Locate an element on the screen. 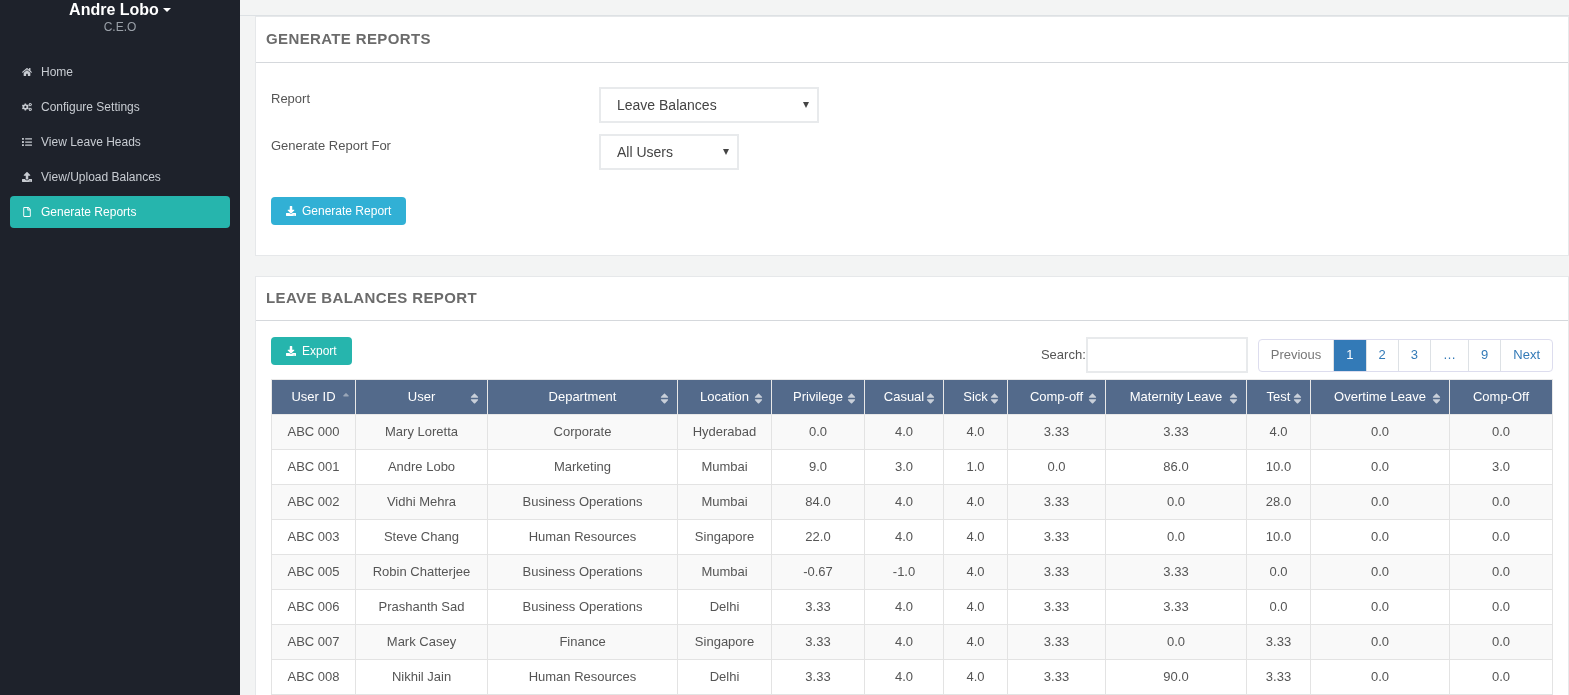 Image resolution: width=1569 pixels, height=695 pixels. select-field: All Users is located at coordinates (669, 152).